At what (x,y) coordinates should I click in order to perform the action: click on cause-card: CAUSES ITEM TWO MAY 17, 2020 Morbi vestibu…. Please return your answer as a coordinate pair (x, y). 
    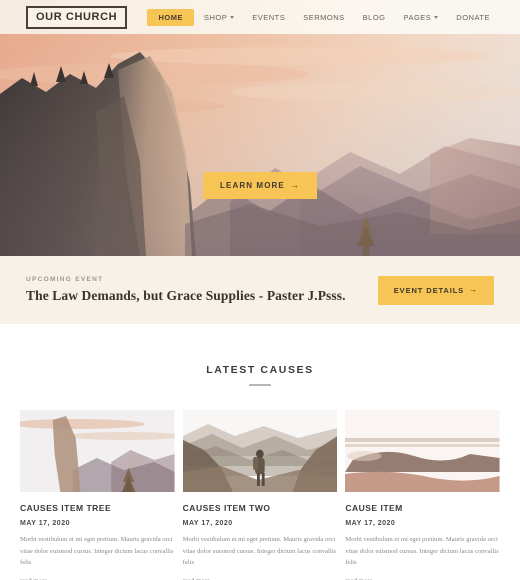
    Looking at the image, I should click on (260, 495).